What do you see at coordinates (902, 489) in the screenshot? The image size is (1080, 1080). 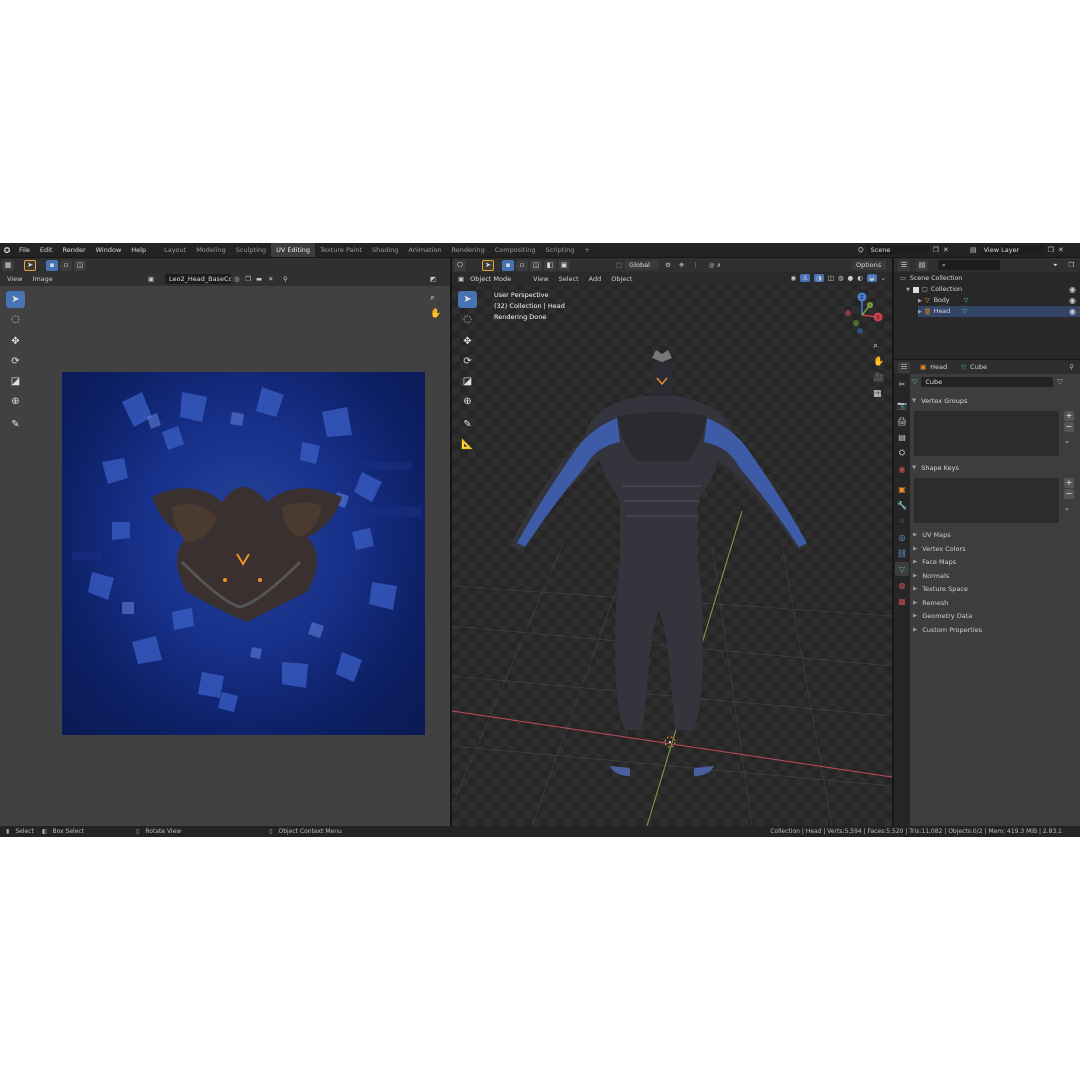 I see `object-tab-icon: ▣` at bounding box center [902, 489].